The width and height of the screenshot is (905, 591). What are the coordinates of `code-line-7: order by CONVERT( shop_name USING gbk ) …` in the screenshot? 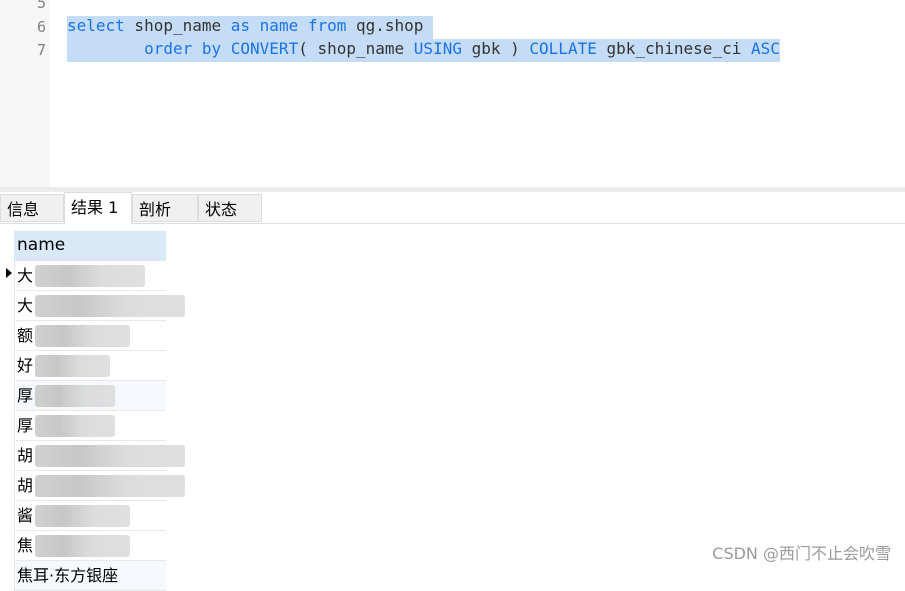 It's located at (423, 50).